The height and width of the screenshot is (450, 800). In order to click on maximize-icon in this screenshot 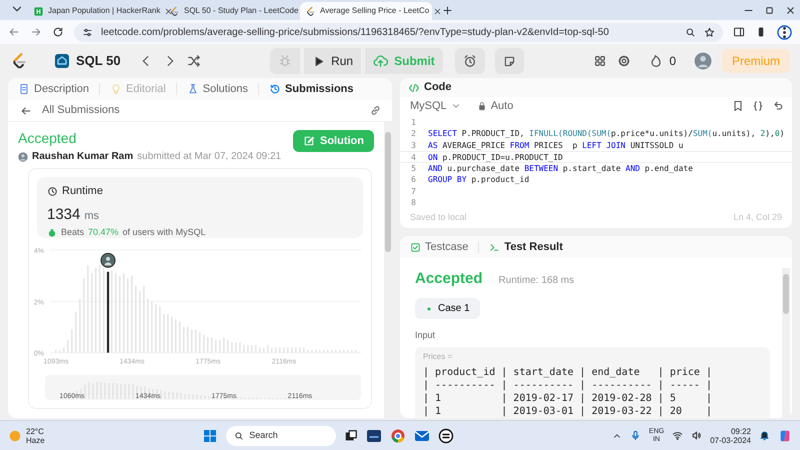, I will do `click(769, 10)`.